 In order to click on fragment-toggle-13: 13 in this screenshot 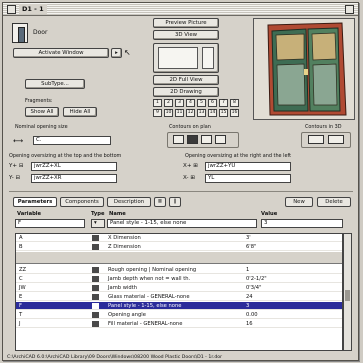, I will do `click(201, 113)`.